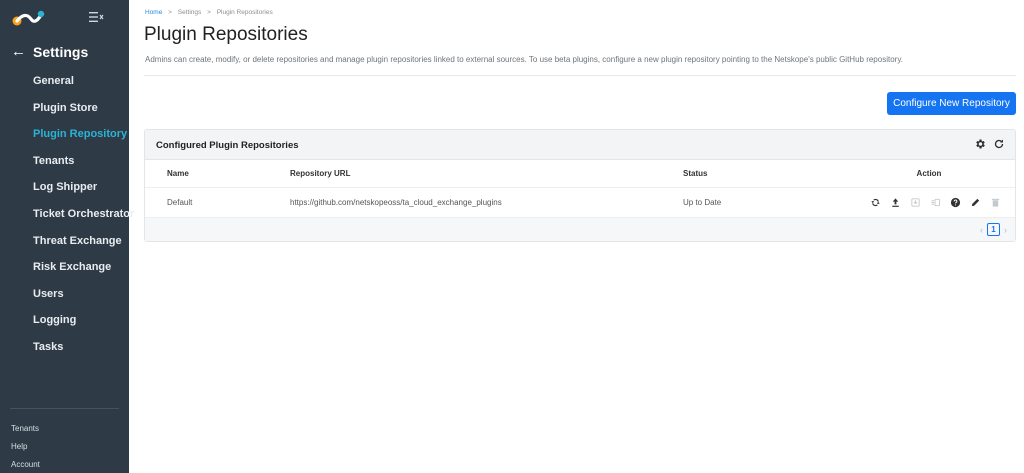 The height and width of the screenshot is (473, 1024). Describe the element at coordinates (64, 241) in the screenshot. I see `sidebar-item-threat-exchange: Threat Exchange` at that location.